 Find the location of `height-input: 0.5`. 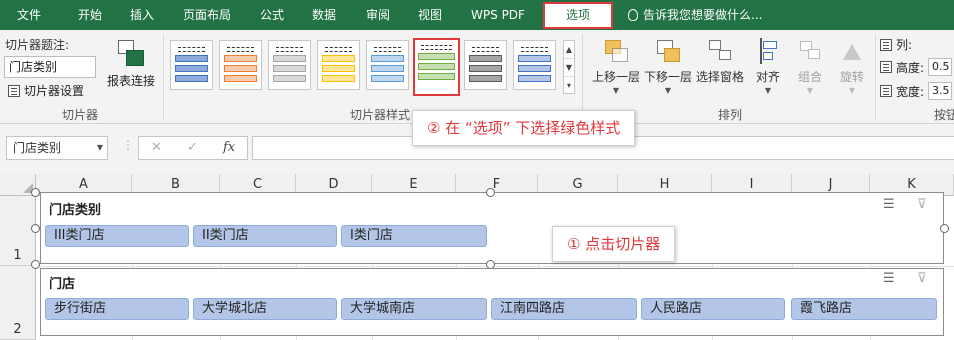

height-input: 0.5 is located at coordinates (940, 67).